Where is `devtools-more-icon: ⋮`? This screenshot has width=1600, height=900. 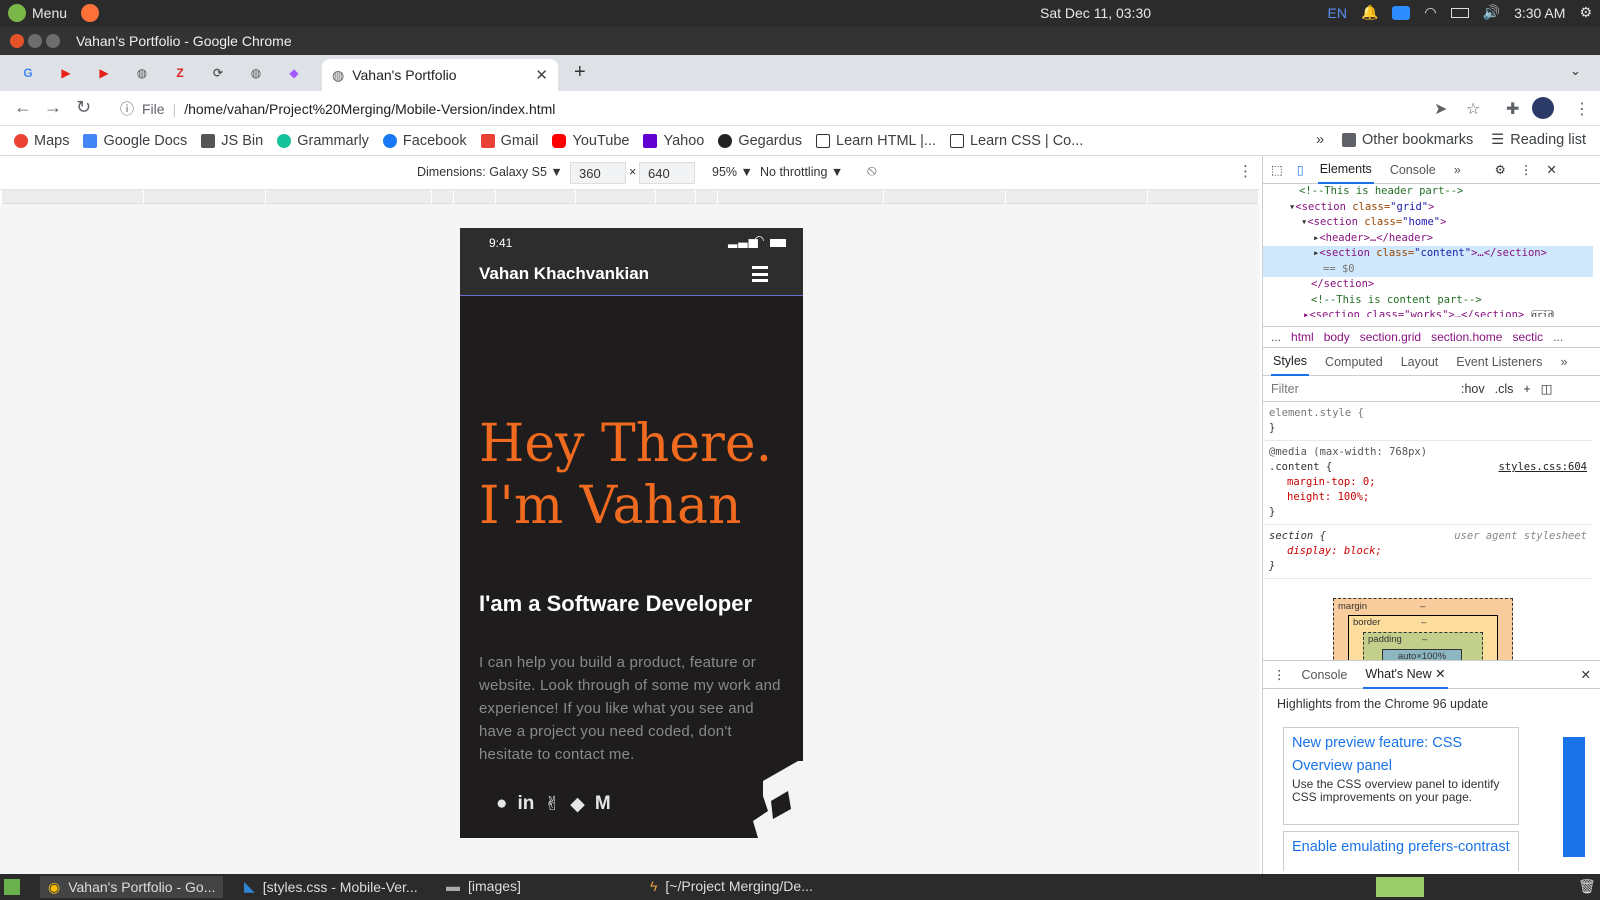 devtools-more-icon: ⋮ is located at coordinates (1526, 169).